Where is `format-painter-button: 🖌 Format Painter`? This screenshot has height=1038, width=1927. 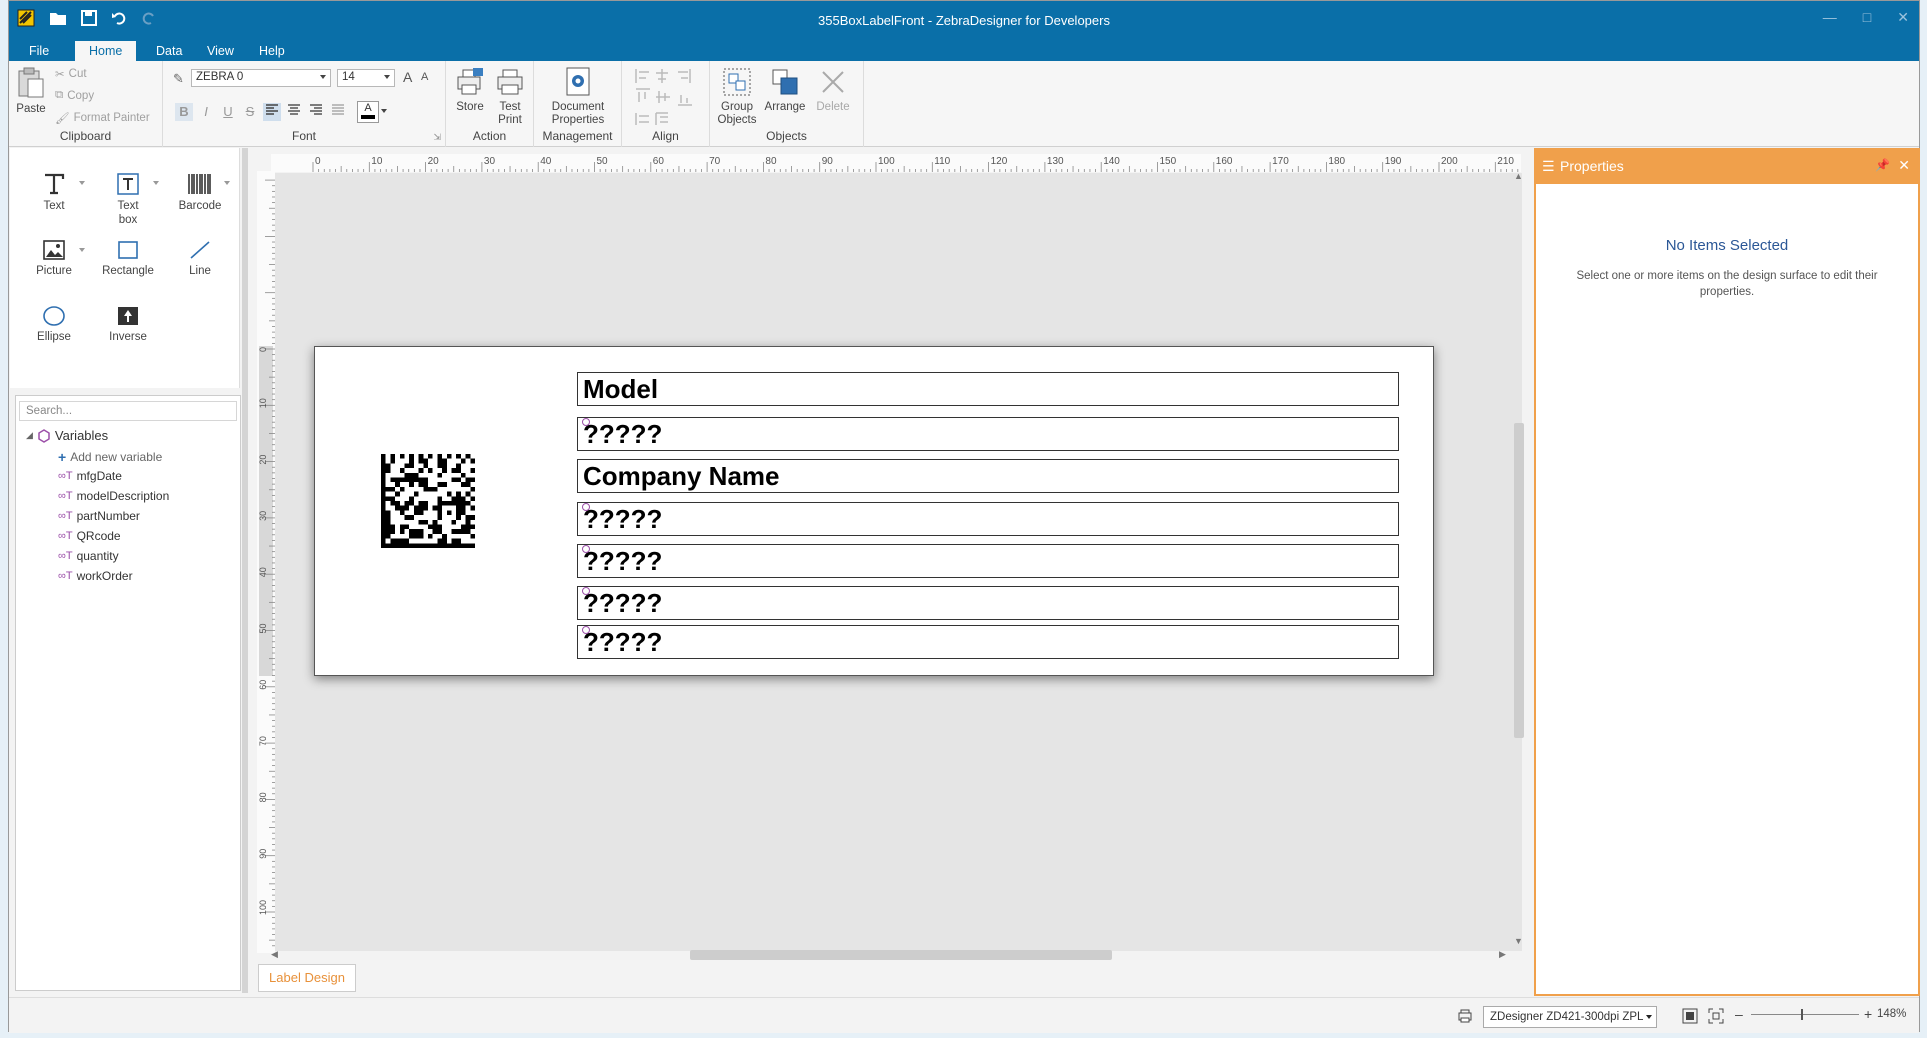
format-painter-button: 🖌 Format Painter is located at coordinates (102, 118).